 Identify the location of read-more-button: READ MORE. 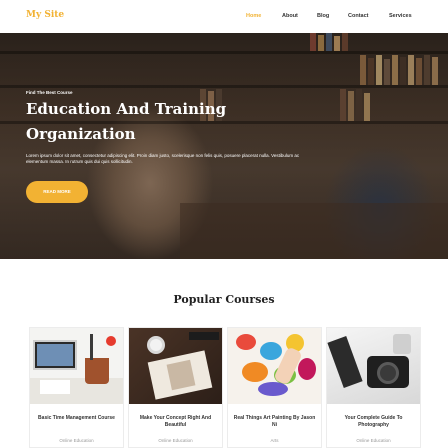
(57, 192).